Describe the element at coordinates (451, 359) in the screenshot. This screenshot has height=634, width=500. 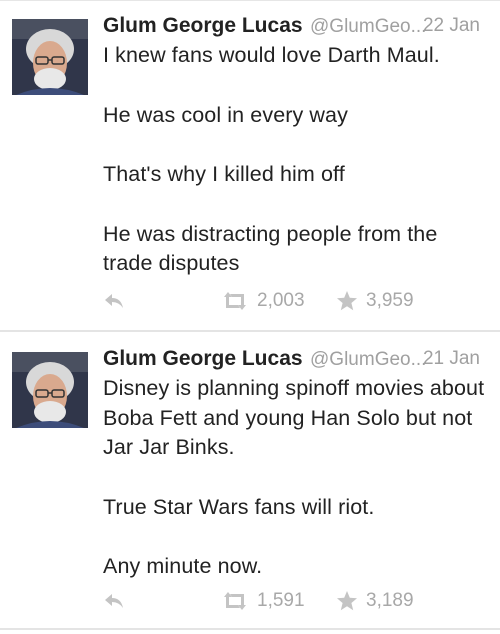
I see `timestamp: 21 Jan` at that location.